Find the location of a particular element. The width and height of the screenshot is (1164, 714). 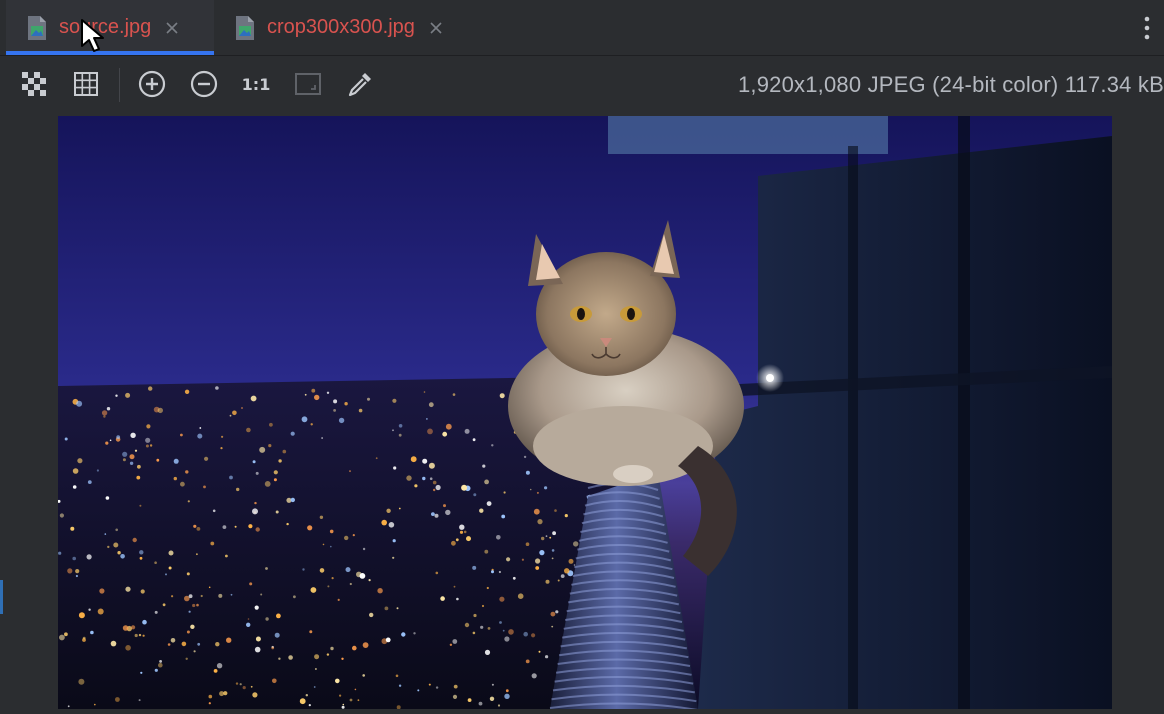

tab-label: crop300x300.jpg is located at coordinates (341, 27).